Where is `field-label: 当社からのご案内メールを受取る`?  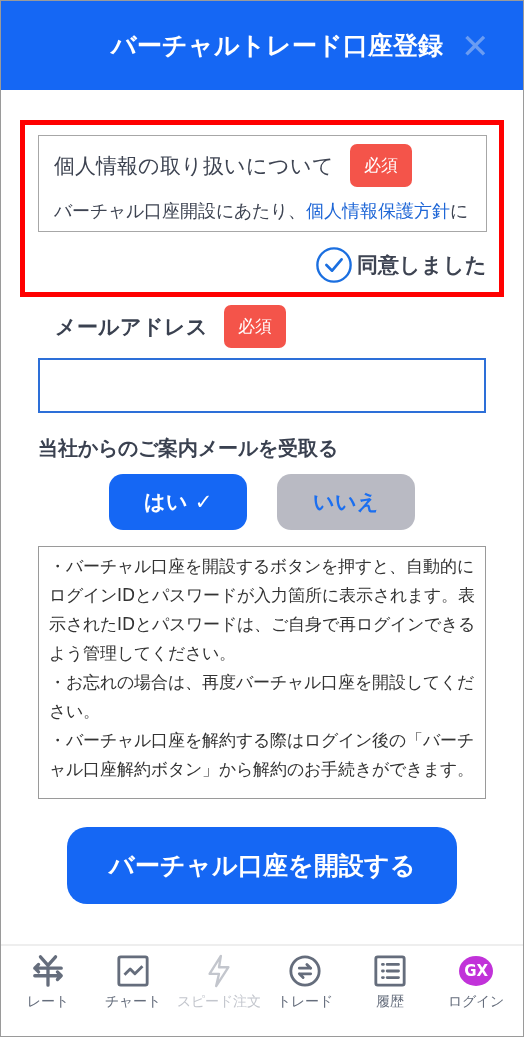
field-label: 当社からのご案内メールを受取る is located at coordinates (188, 448).